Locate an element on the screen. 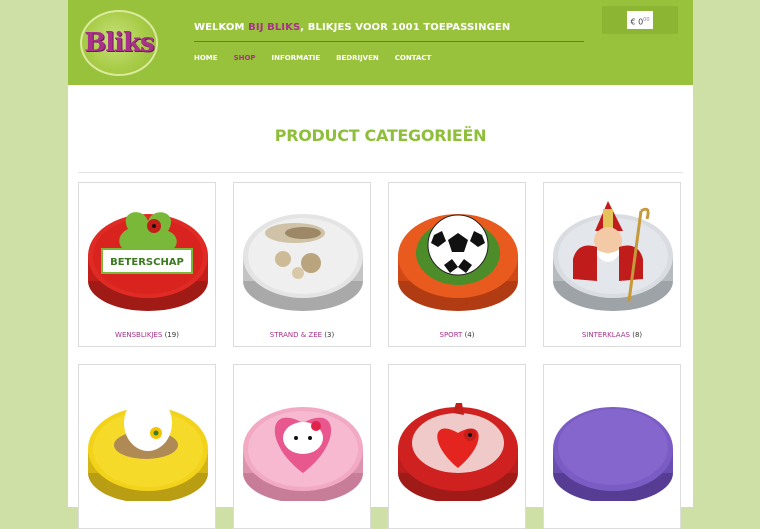 The image size is (760, 529). category-card-pasen is located at coordinates (147, 446).